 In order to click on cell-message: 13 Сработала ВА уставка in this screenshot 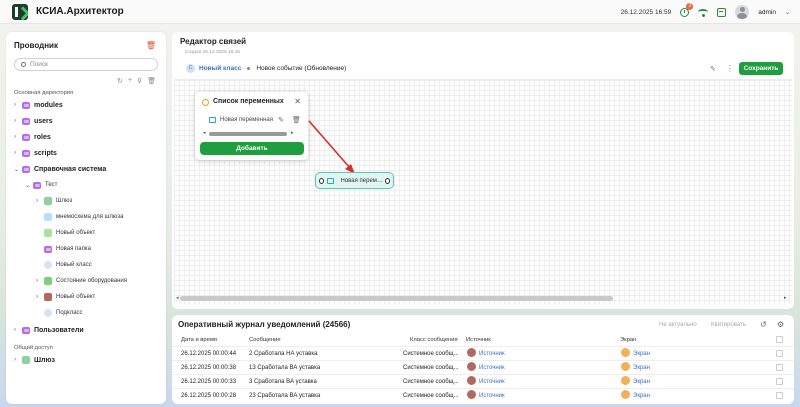, I will do `click(285, 368)`.